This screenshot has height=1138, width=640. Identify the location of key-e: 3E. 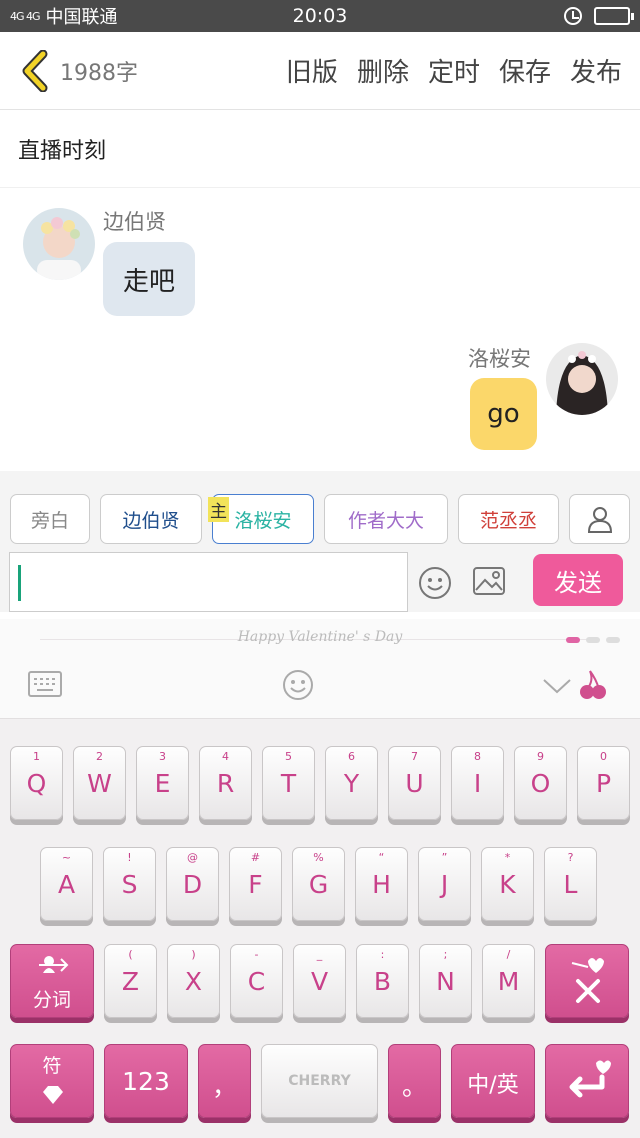
(162, 783).